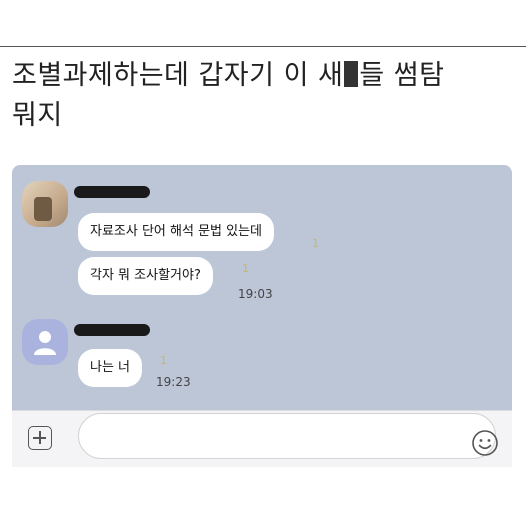  What do you see at coordinates (37, 115) in the screenshot?
I see `caption-line-2: 뭐지` at bounding box center [37, 115].